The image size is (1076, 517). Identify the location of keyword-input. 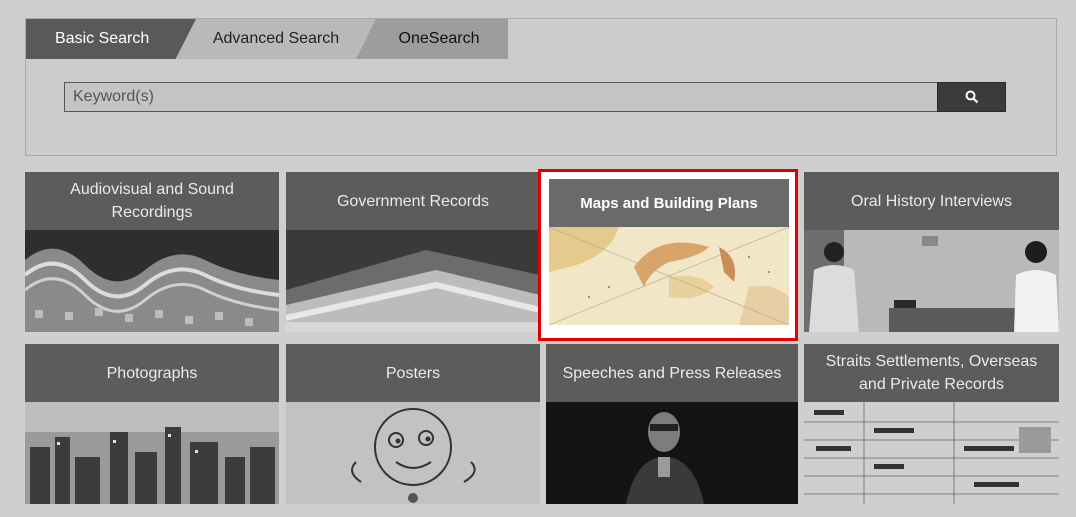
(501, 97).